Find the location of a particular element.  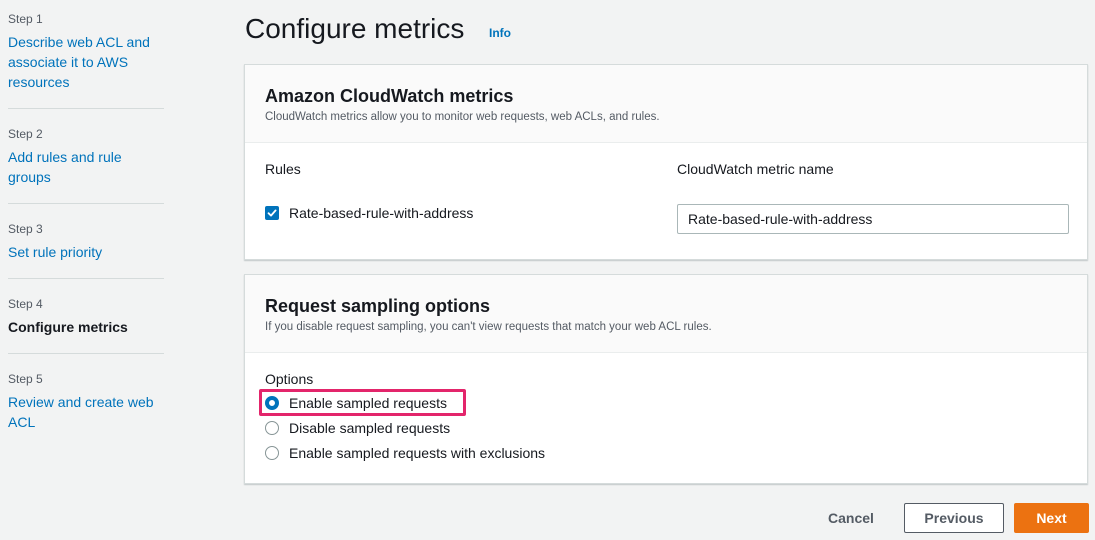

step-3: Step 3 Set rule priority is located at coordinates (86, 250).